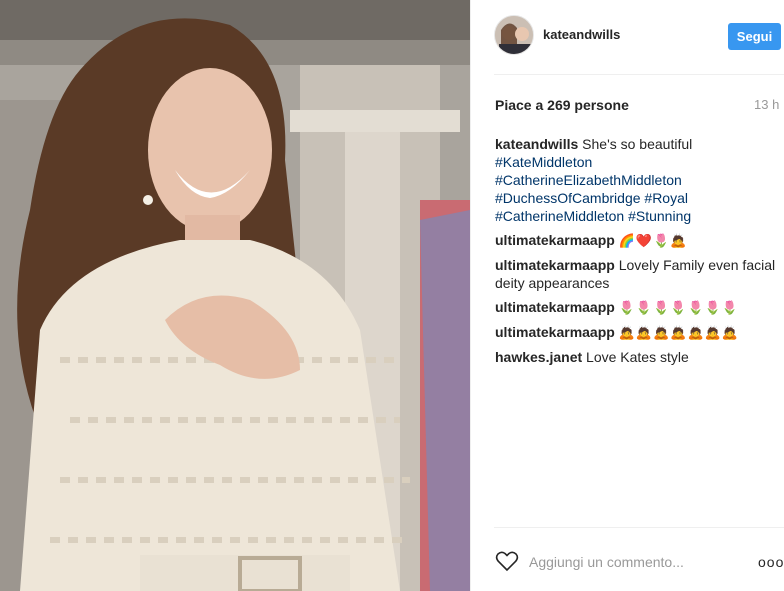  I want to click on more-options-icon: ooo, so click(771, 562).